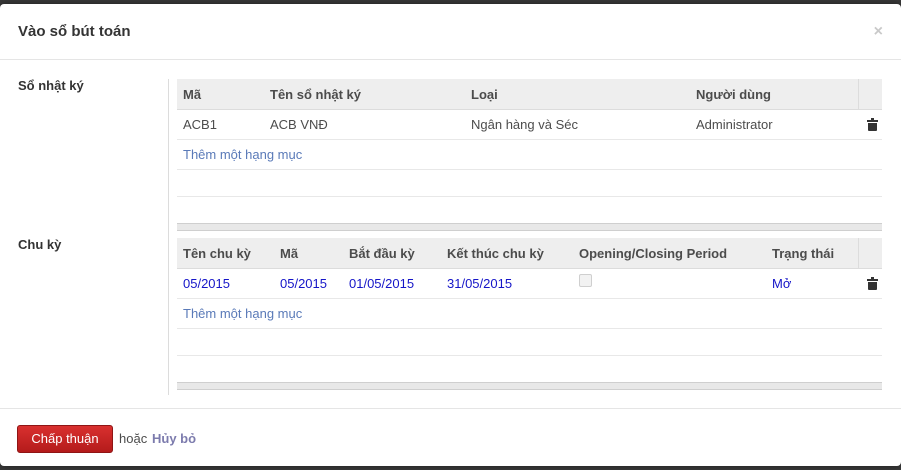  What do you see at coordinates (364, 94) in the screenshot?
I see `column-header-journal-name: Tên sổ nhật ký` at bounding box center [364, 94].